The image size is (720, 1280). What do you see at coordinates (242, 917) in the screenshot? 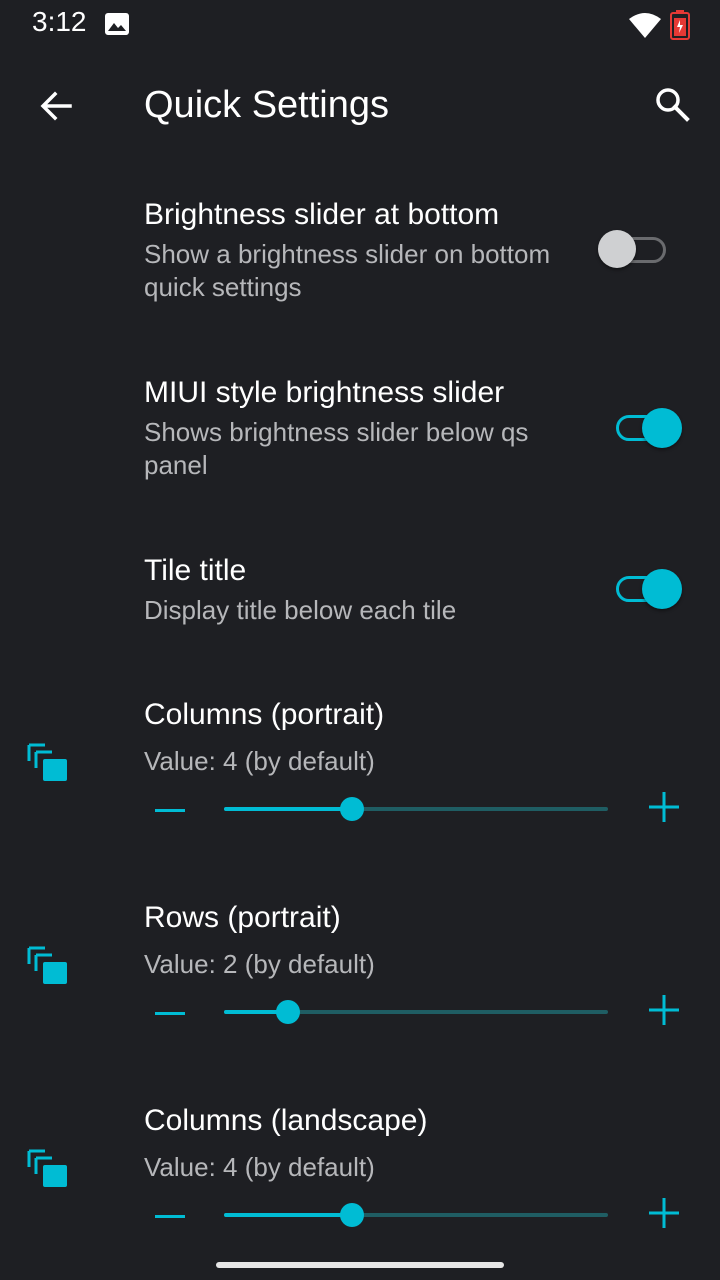
I see `pref-title: Rows (portrait)` at bounding box center [242, 917].